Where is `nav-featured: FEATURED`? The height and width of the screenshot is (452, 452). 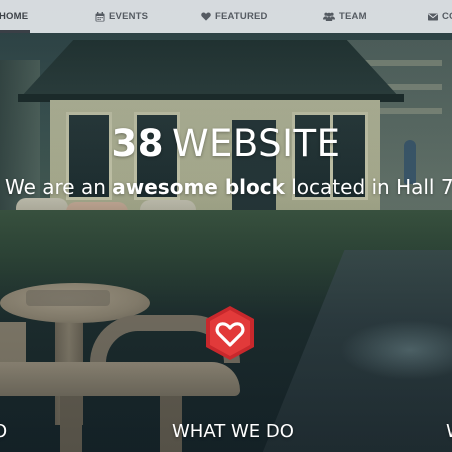 nav-featured: FEATURED is located at coordinates (234, 16).